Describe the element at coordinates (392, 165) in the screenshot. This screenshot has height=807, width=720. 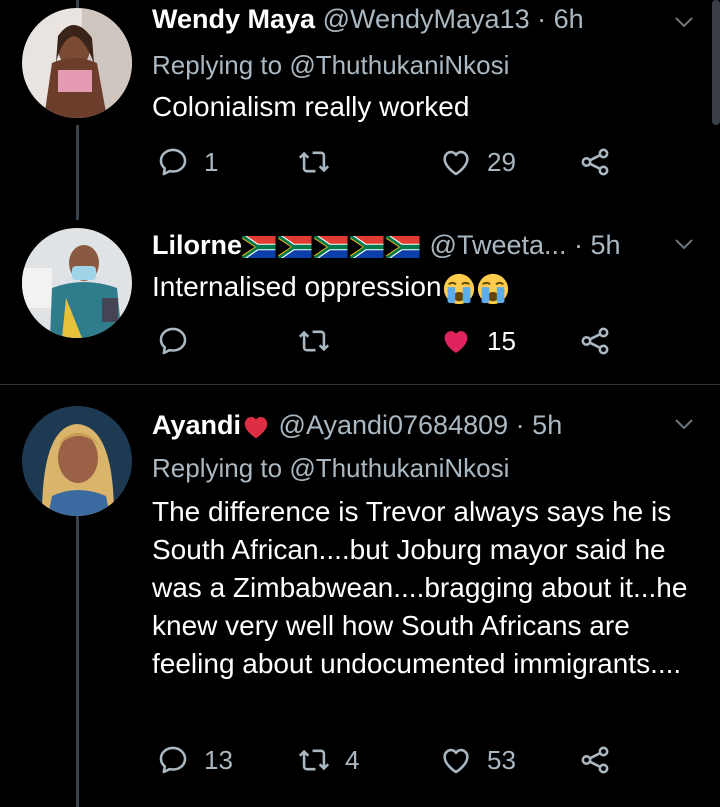
I see `tweet-actions: 1 29` at that location.